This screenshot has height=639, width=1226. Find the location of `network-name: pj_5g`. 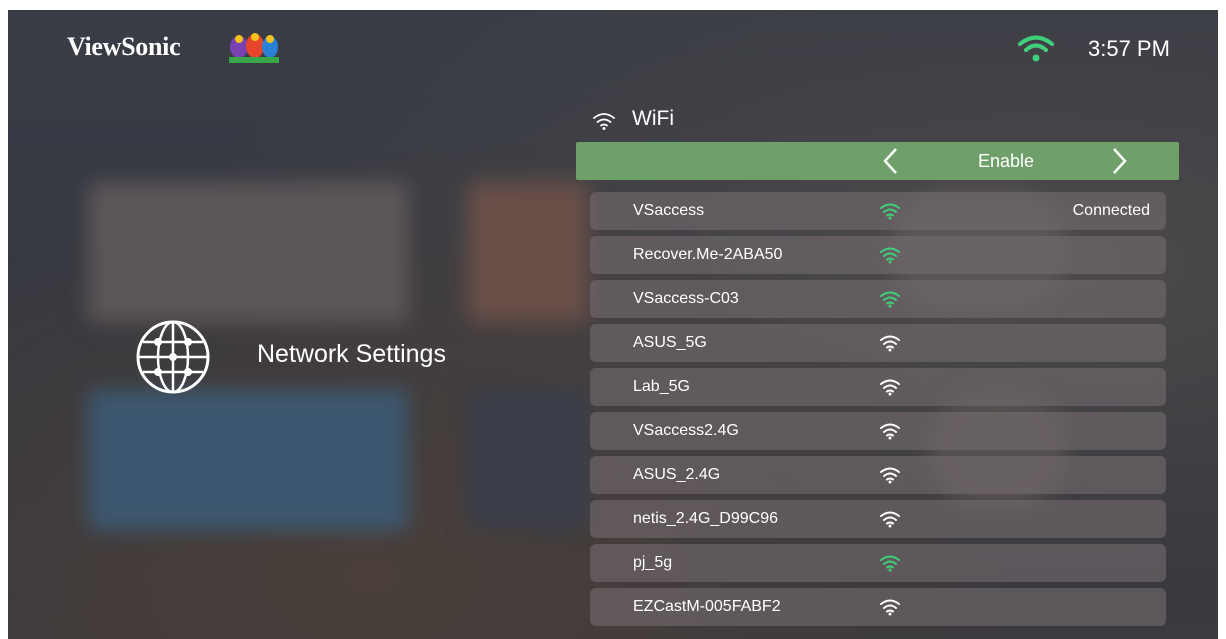

network-name: pj_5g is located at coordinates (653, 562).